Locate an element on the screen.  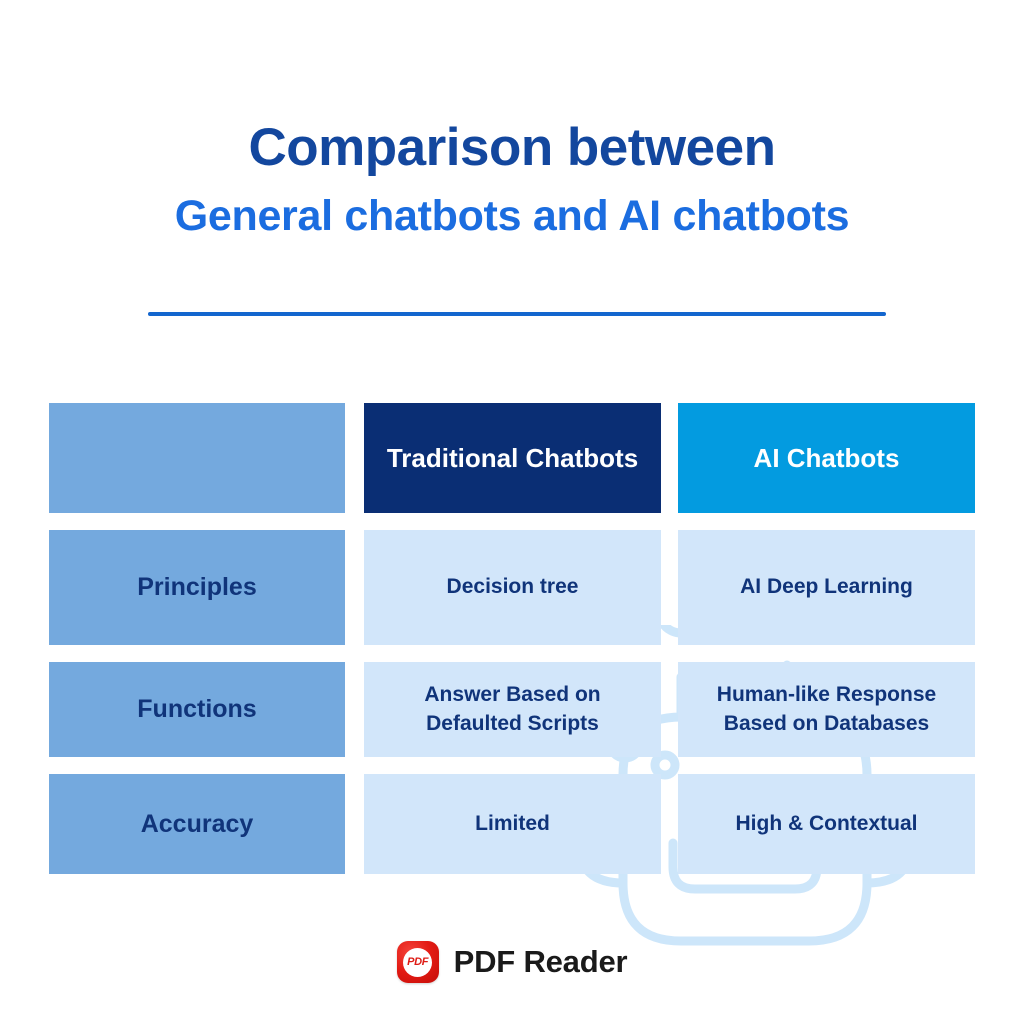
title-line-secondary: General chatbots and AI chatbots is located at coordinates (512, 215).